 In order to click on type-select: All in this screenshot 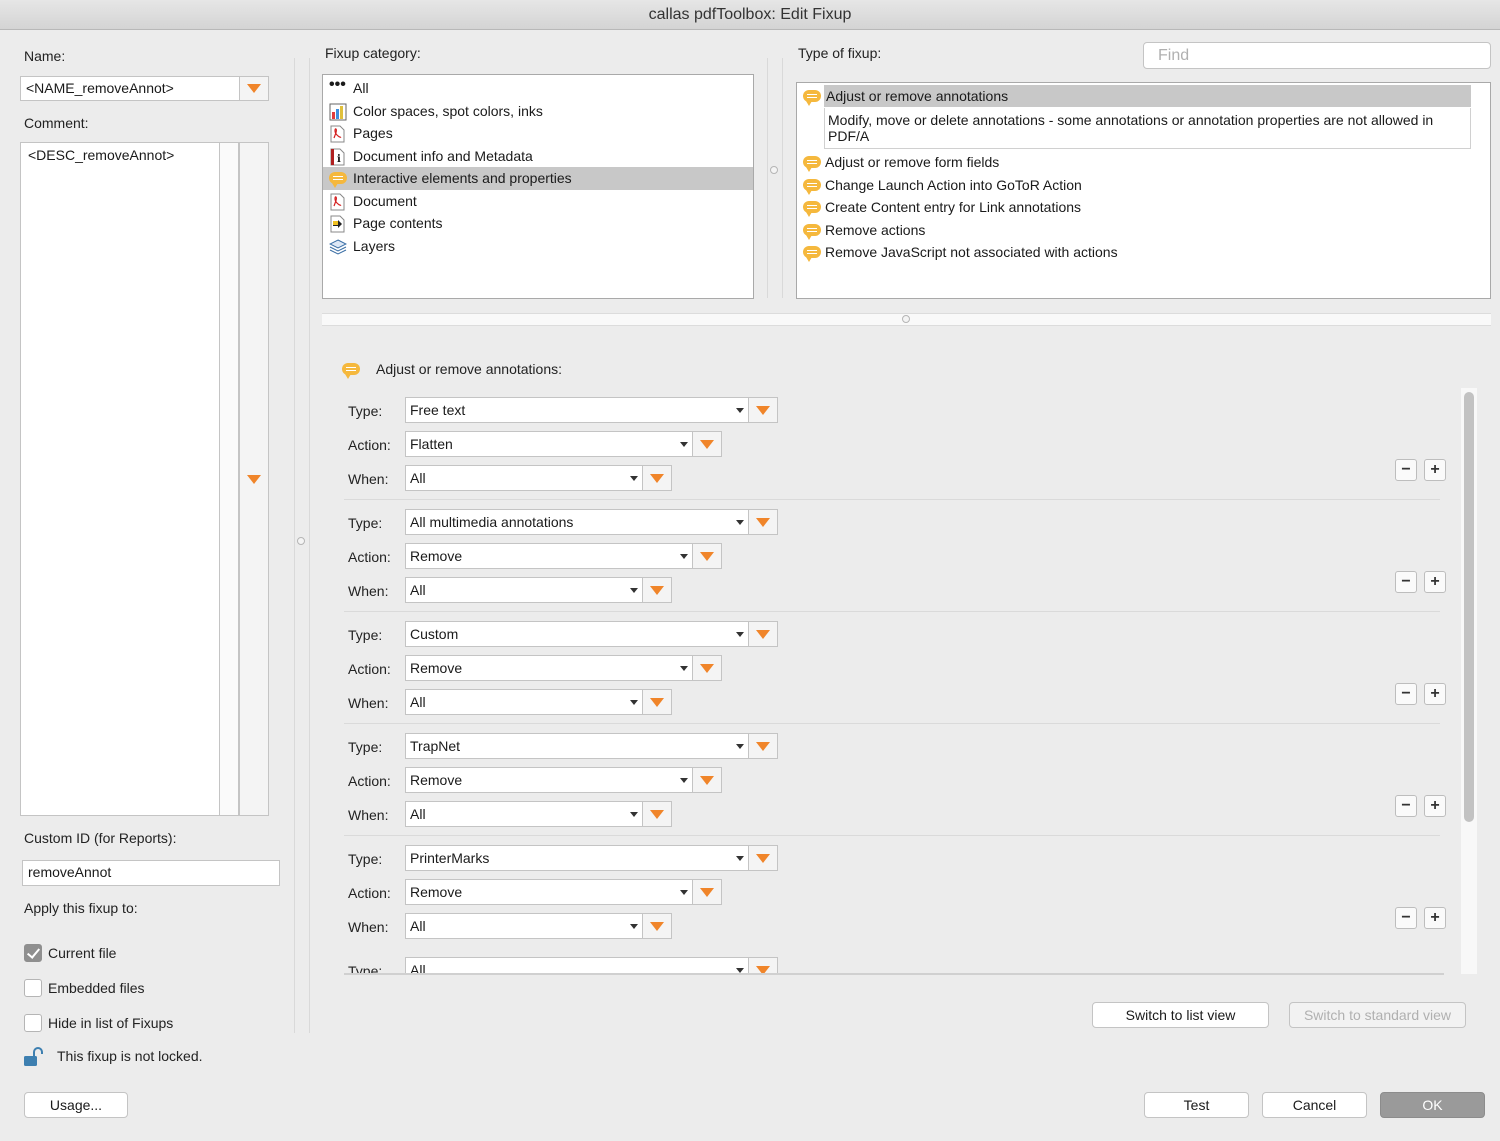, I will do `click(577, 965)`.